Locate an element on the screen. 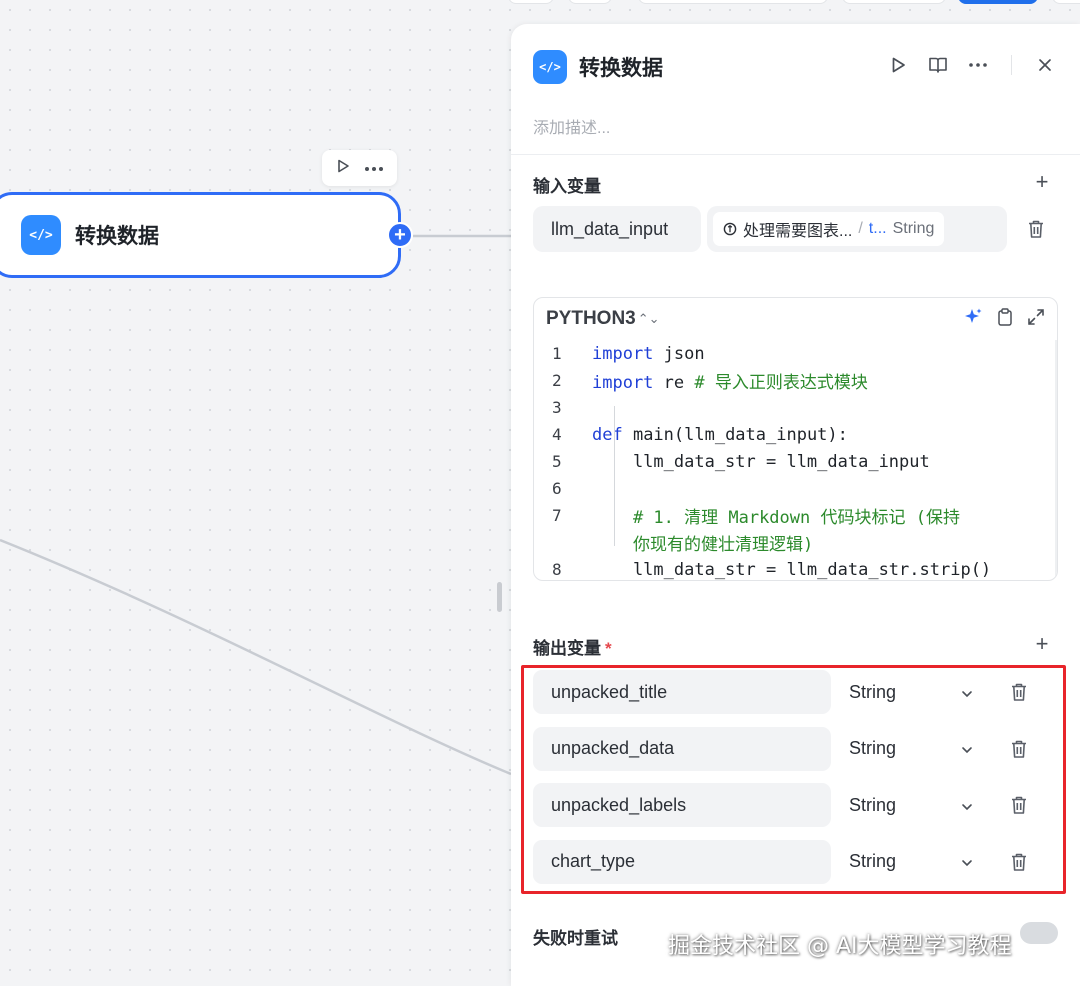 The image size is (1080, 986). delete-input-icon is located at coordinates (1036, 229).